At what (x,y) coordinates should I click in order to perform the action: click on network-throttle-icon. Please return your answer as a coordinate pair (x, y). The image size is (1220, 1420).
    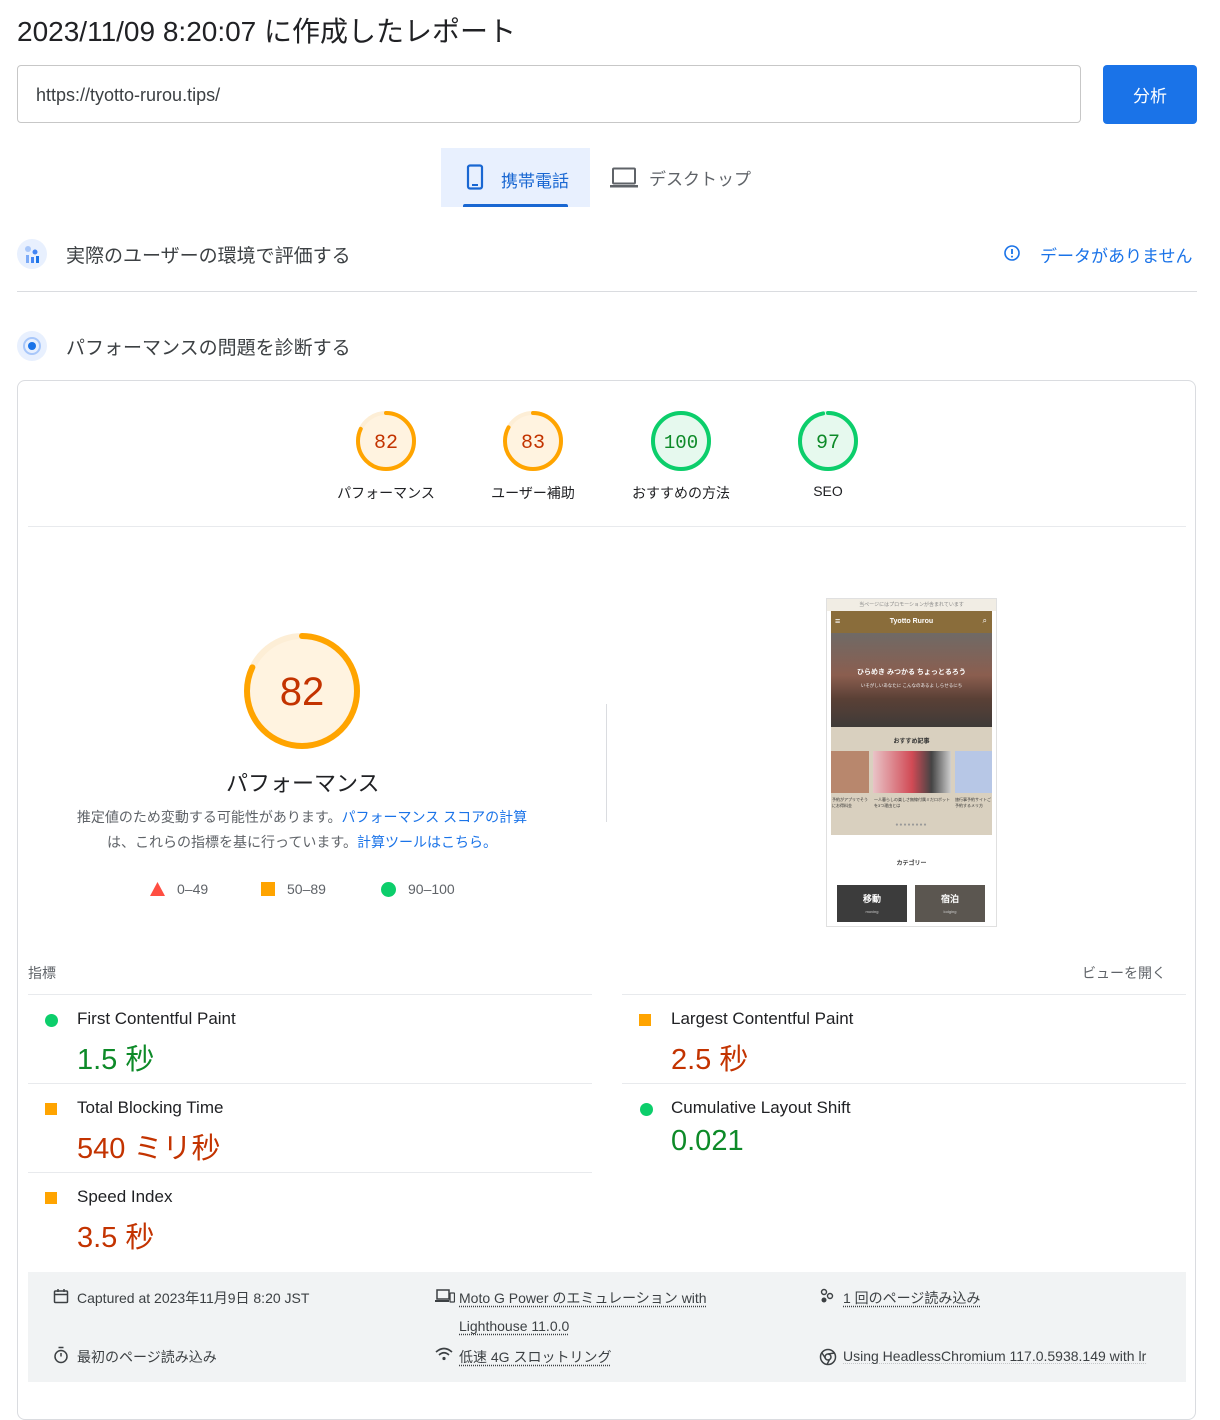
    Looking at the image, I should click on (444, 1354).